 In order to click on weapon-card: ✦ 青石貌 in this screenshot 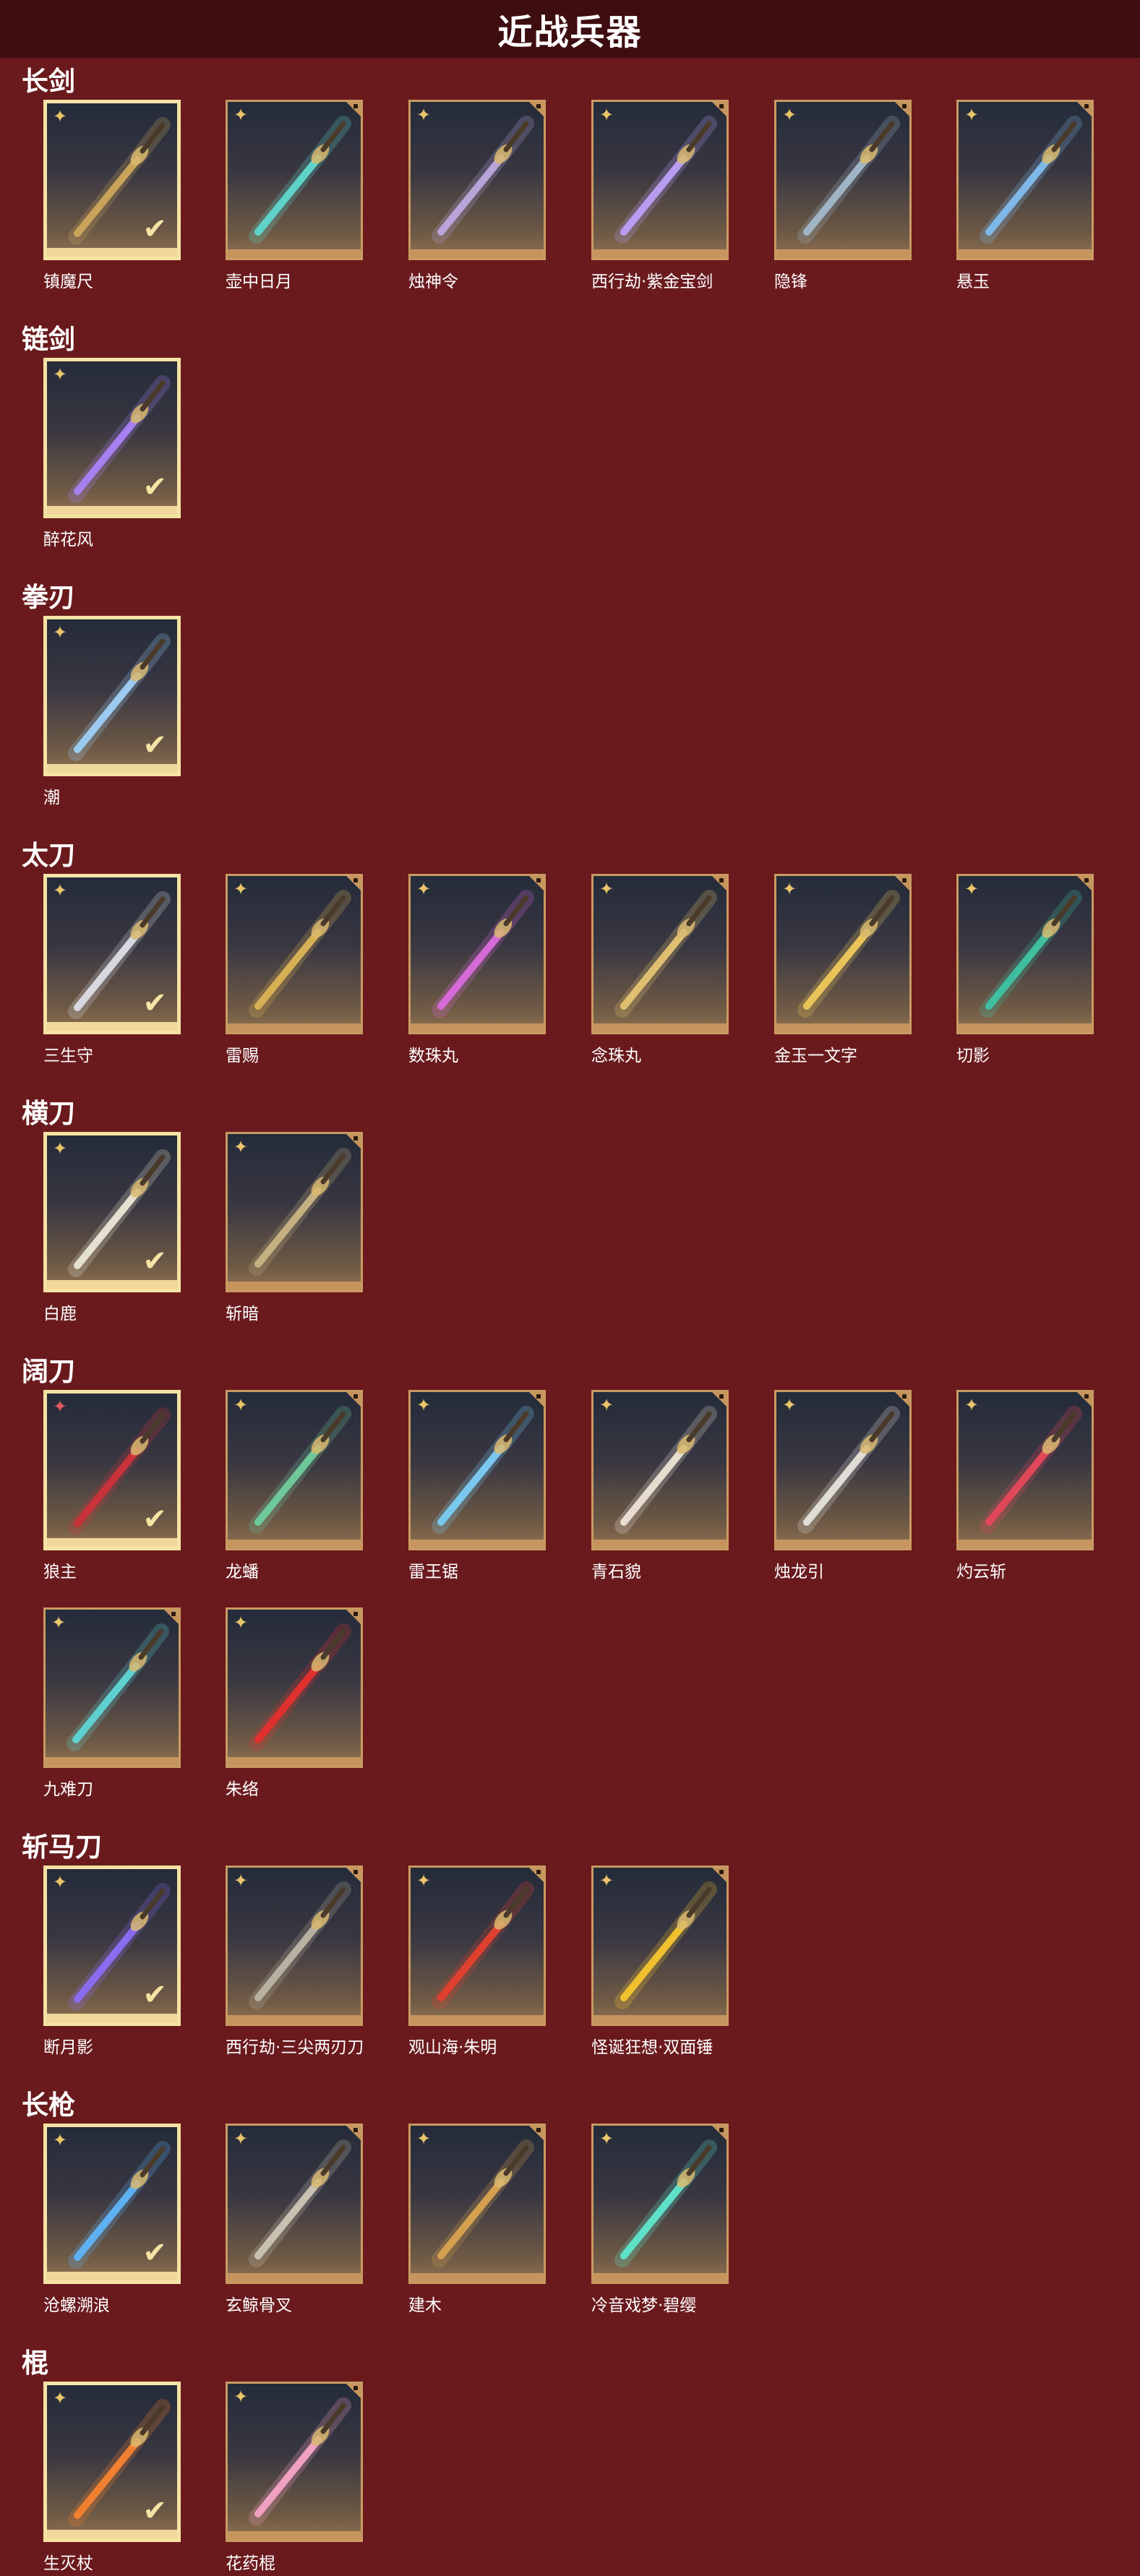, I will do `click(660, 1487)`.